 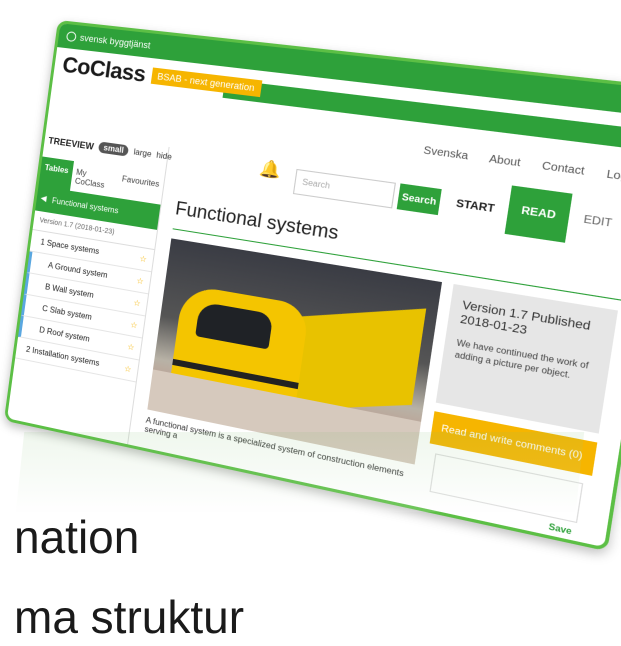 What do you see at coordinates (129, 617) in the screenshot?
I see `foreground-line-2: ma struktur` at bounding box center [129, 617].